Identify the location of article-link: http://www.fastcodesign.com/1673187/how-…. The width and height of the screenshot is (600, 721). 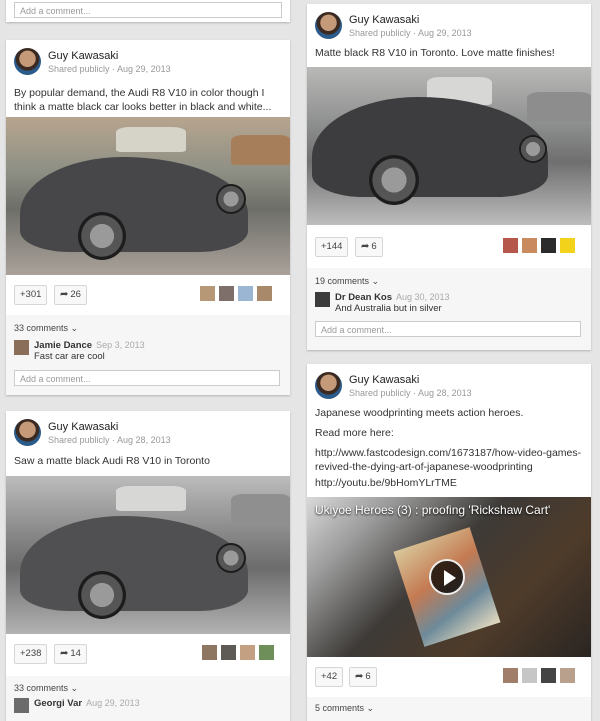
(449, 460).